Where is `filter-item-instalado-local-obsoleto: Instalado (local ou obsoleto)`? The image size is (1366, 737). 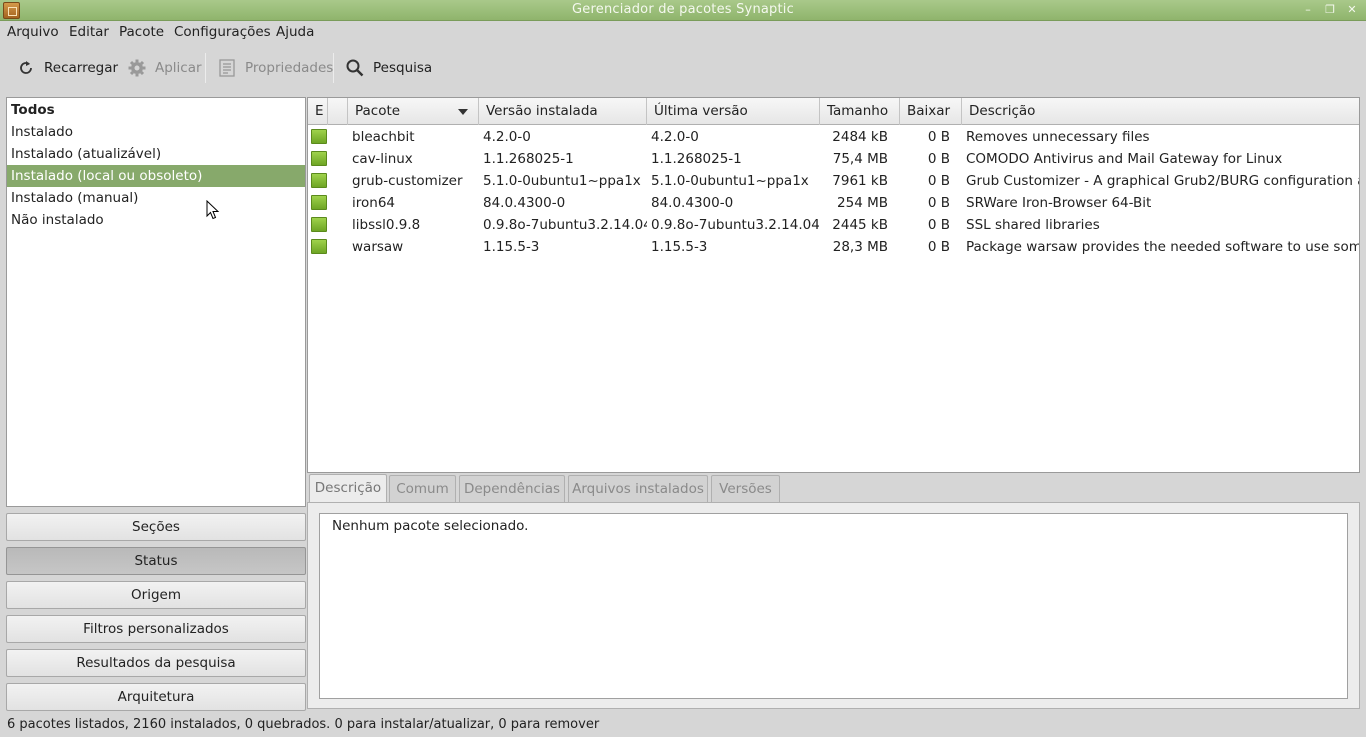 filter-item-instalado-local-obsoleto: Instalado (local ou obsoleto) is located at coordinates (156, 176).